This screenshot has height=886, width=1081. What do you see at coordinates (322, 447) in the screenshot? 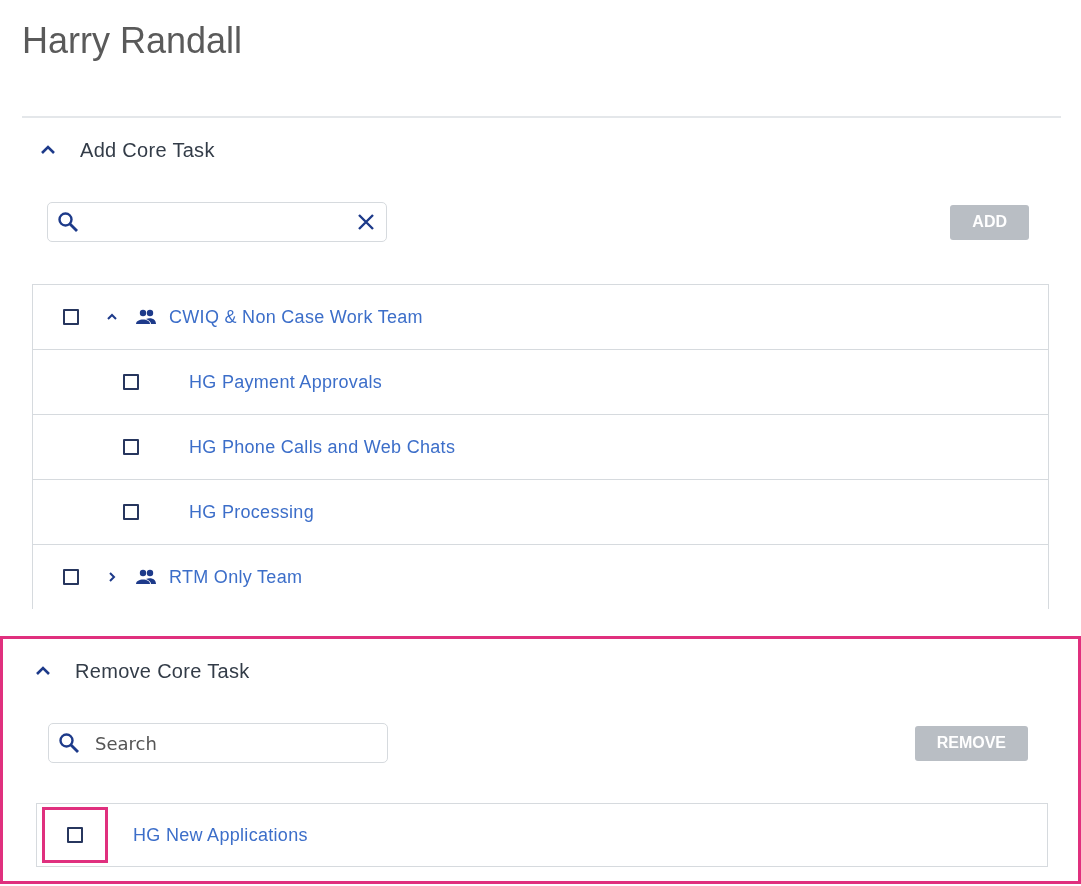
I see `task-name: HG Phone Calls and Web Chats` at bounding box center [322, 447].